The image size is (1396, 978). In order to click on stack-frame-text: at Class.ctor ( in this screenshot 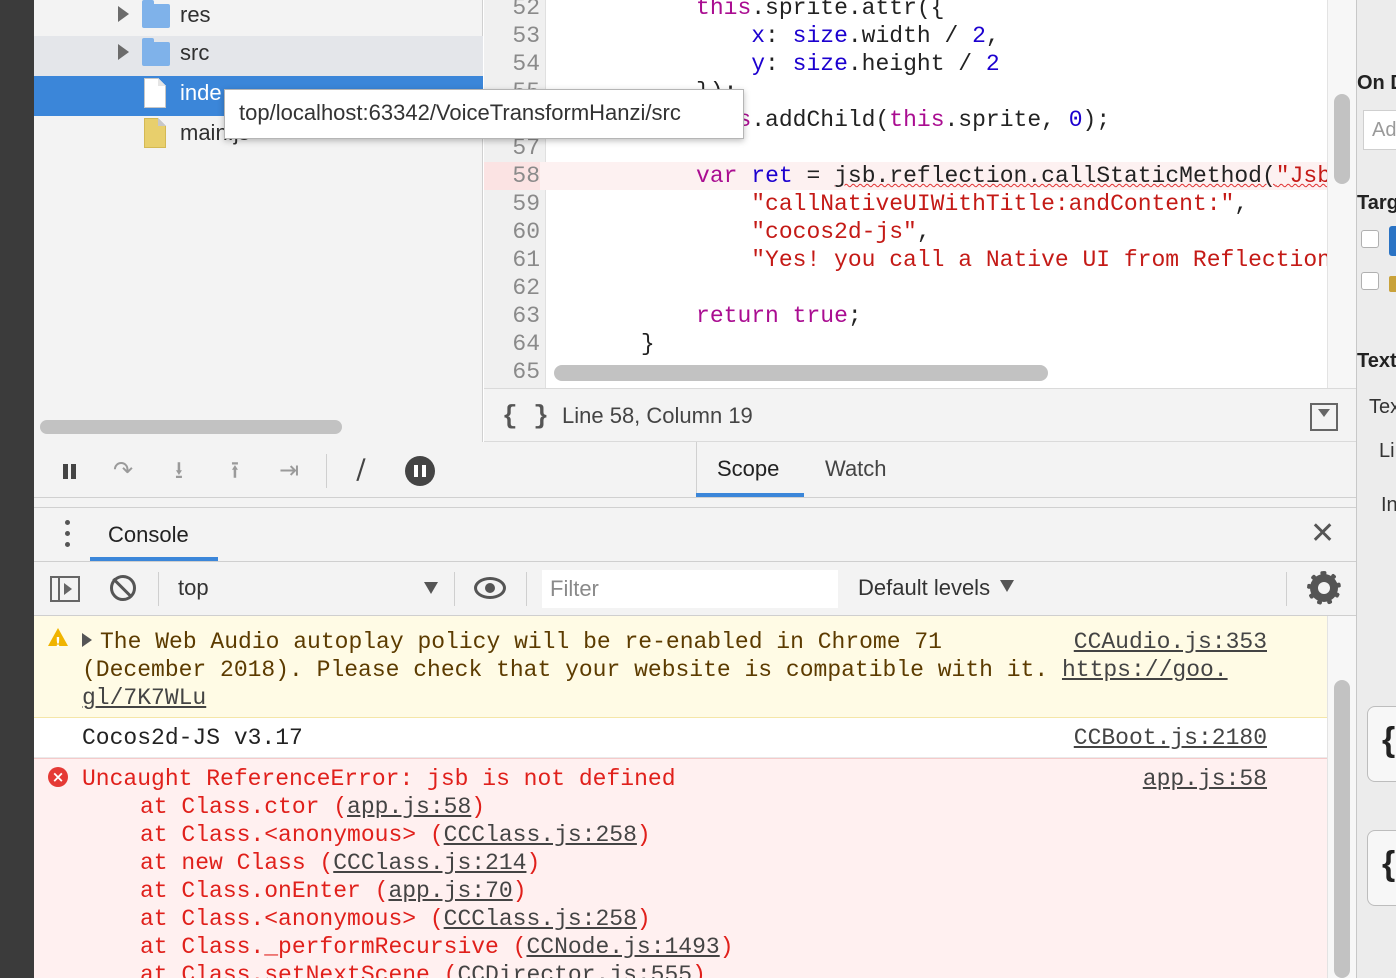, I will do `click(244, 807)`.